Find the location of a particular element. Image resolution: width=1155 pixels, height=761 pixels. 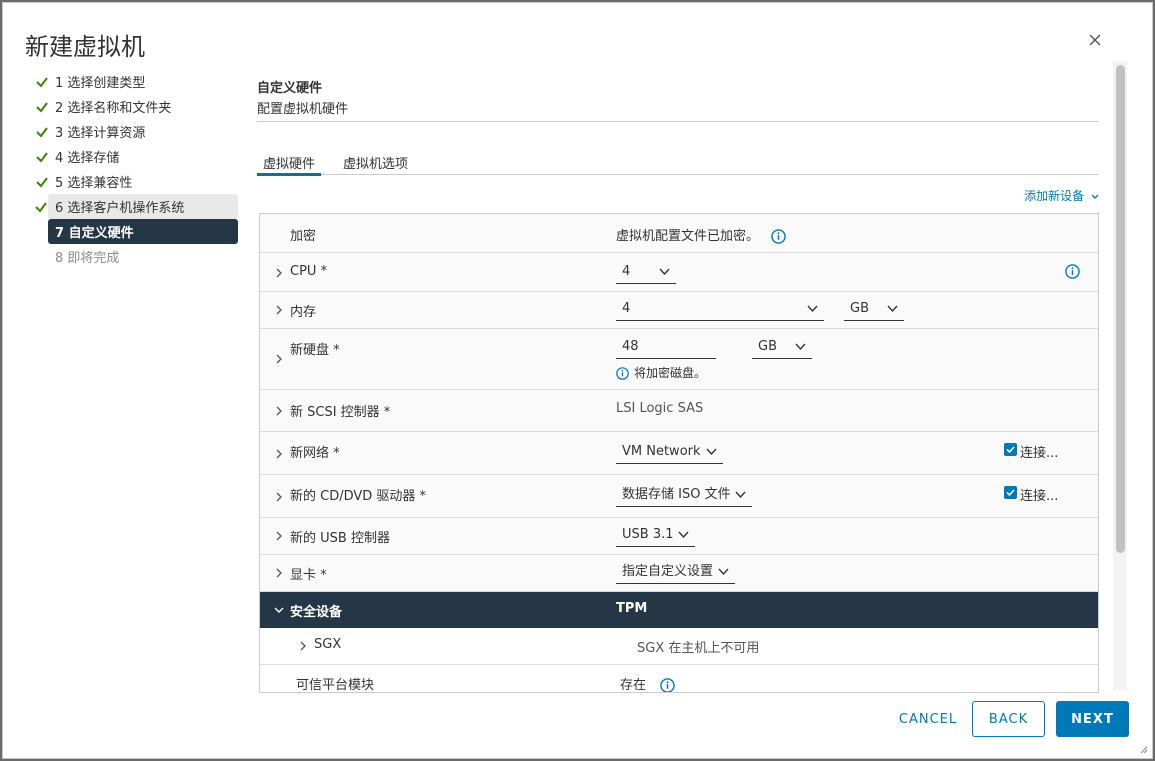

network-connect-checkbox is located at coordinates (1010, 449).